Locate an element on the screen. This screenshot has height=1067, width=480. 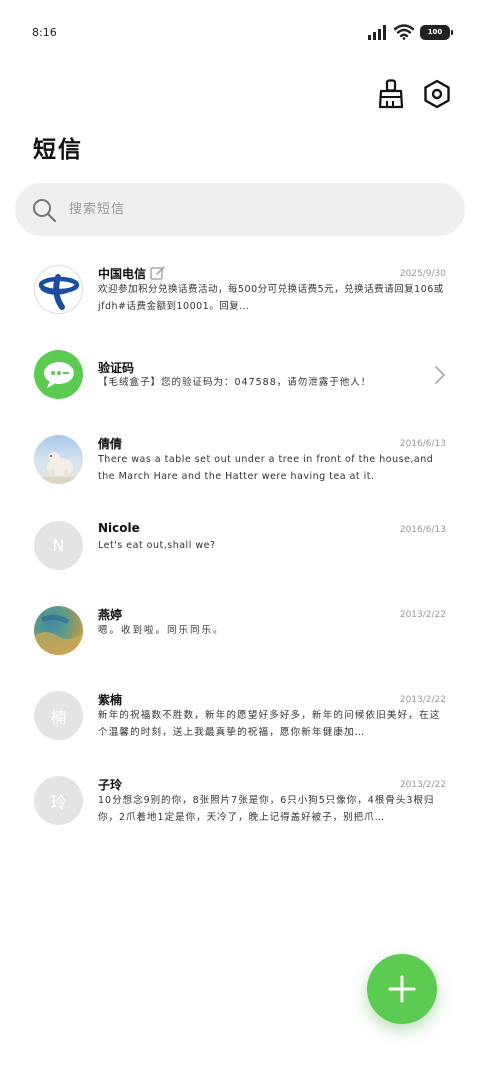
clean-button is located at coordinates (391, 94).